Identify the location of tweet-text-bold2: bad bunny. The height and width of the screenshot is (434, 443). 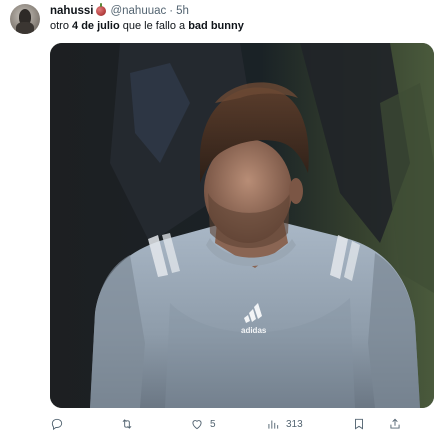
(216, 26).